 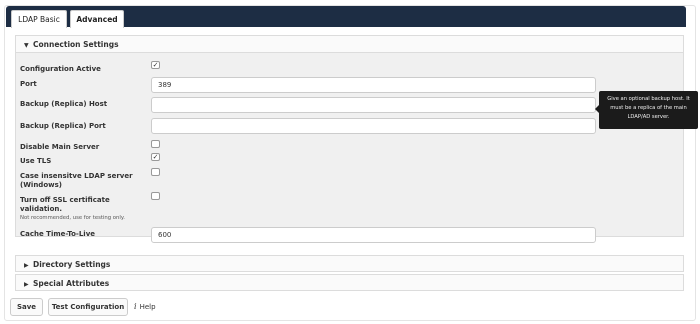 I want to click on test-configuration-button: Test Configuration, so click(x=88, y=307).